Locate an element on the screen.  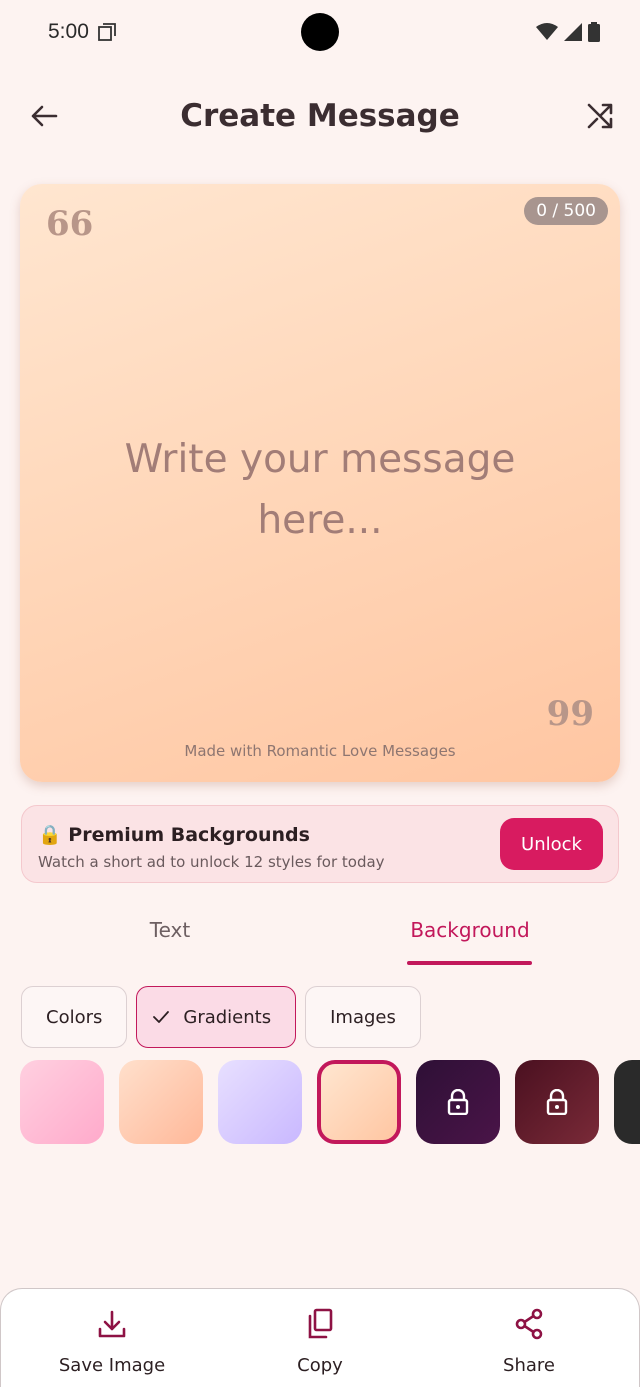
status-icons is located at coordinates (568, 32).